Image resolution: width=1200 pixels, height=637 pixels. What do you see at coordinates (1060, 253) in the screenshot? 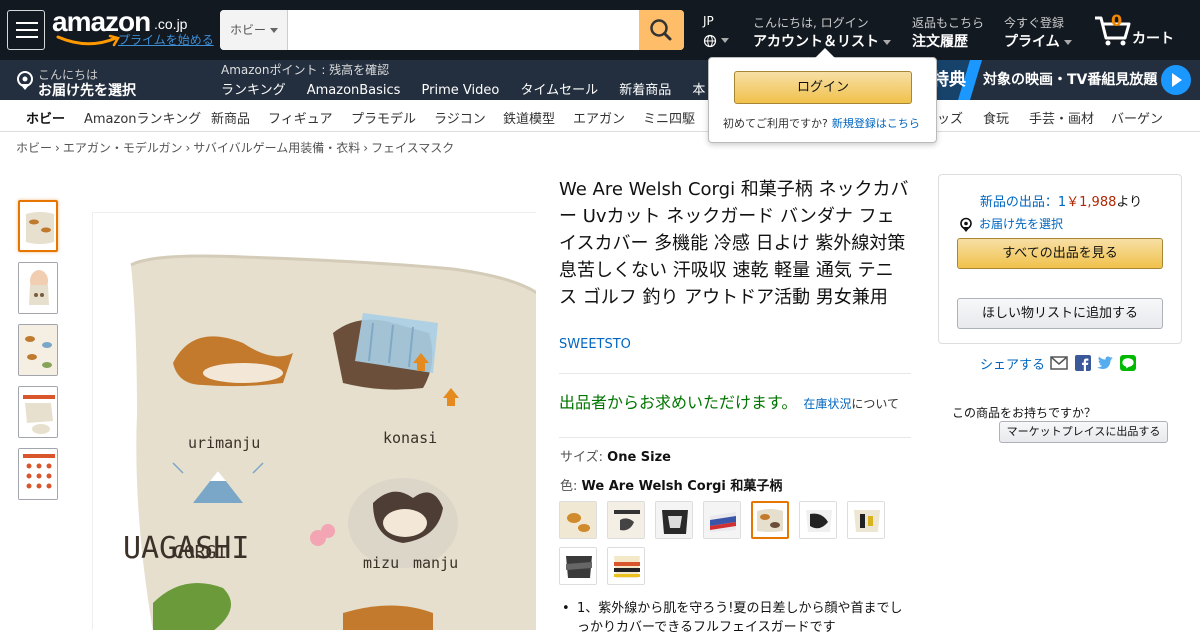
I see `see-all-offers-button: すべての出品を見る` at bounding box center [1060, 253].